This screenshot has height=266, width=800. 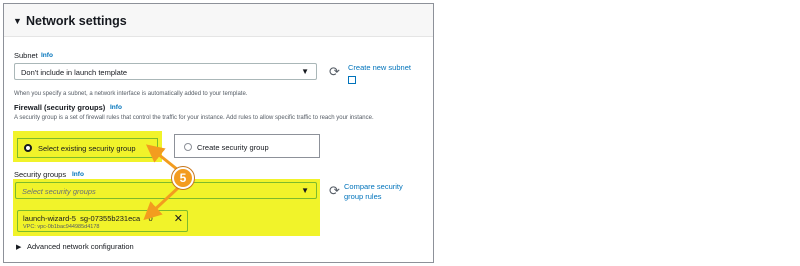 What do you see at coordinates (183, 178) in the screenshot?
I see `step-number-badge: 5` at bounding box center [183, 178].